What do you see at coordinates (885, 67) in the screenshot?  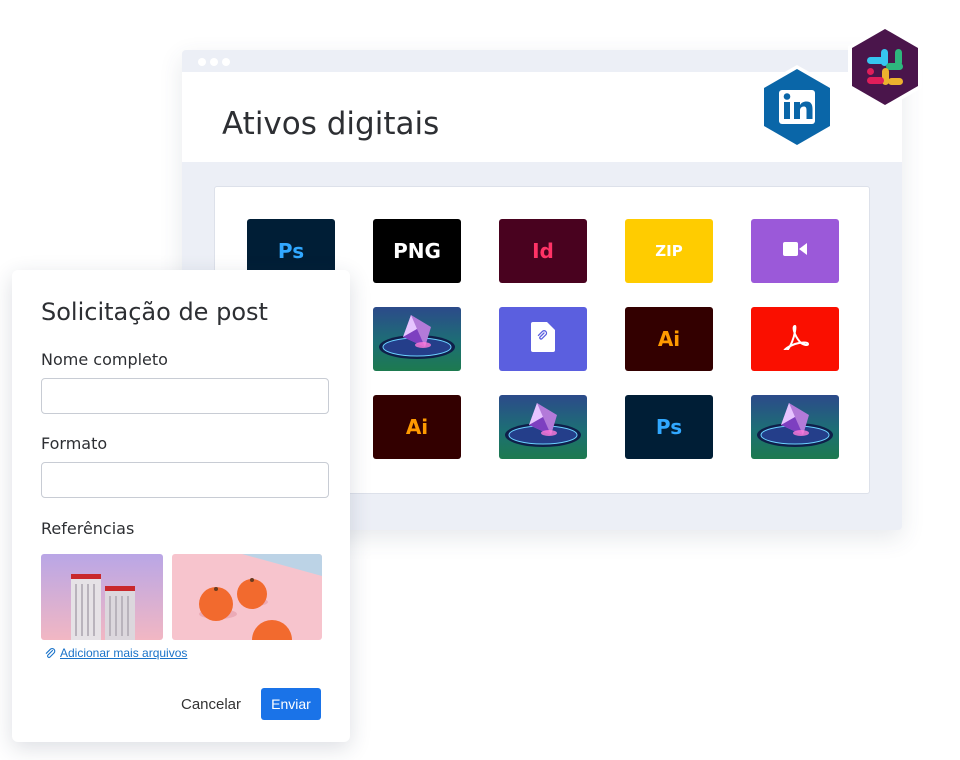 I see `slack-badge` at bounding box center [885, 67].